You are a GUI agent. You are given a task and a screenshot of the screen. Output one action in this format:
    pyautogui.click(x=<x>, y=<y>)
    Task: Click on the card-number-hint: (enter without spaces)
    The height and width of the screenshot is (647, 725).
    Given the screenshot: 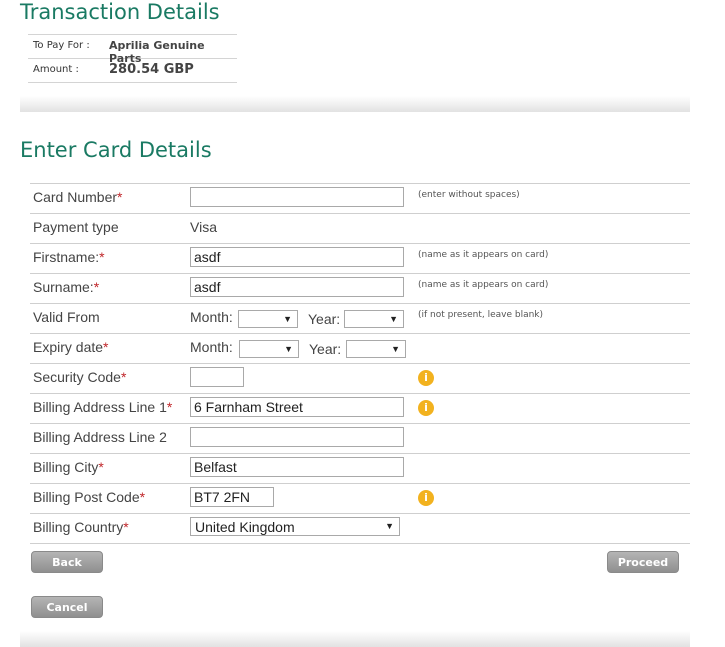 What is the action you would take?
    pyautogui.click(x=469, y=195)
    